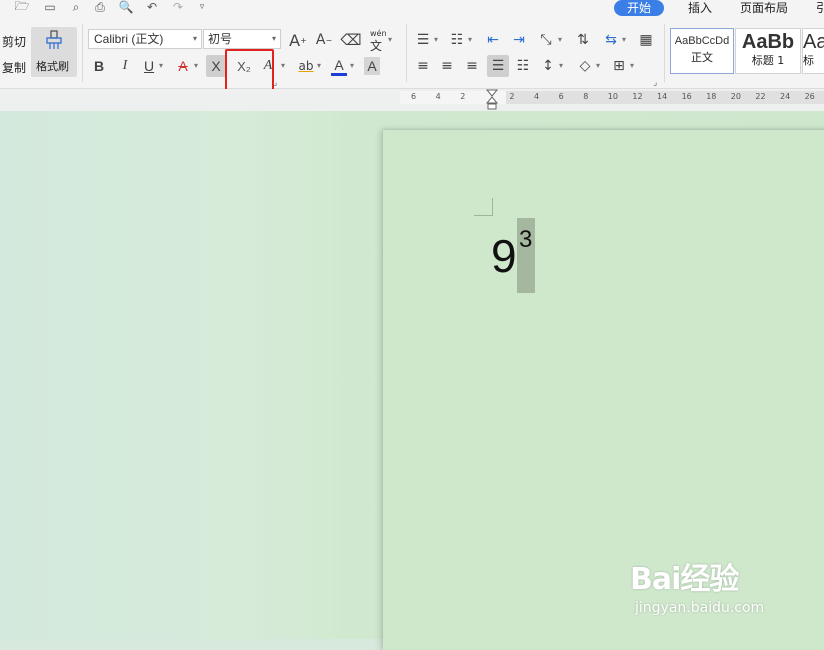 This screenshot has width=824, height=650. I want to click on redo-icon: ↷, so click(178, 7).